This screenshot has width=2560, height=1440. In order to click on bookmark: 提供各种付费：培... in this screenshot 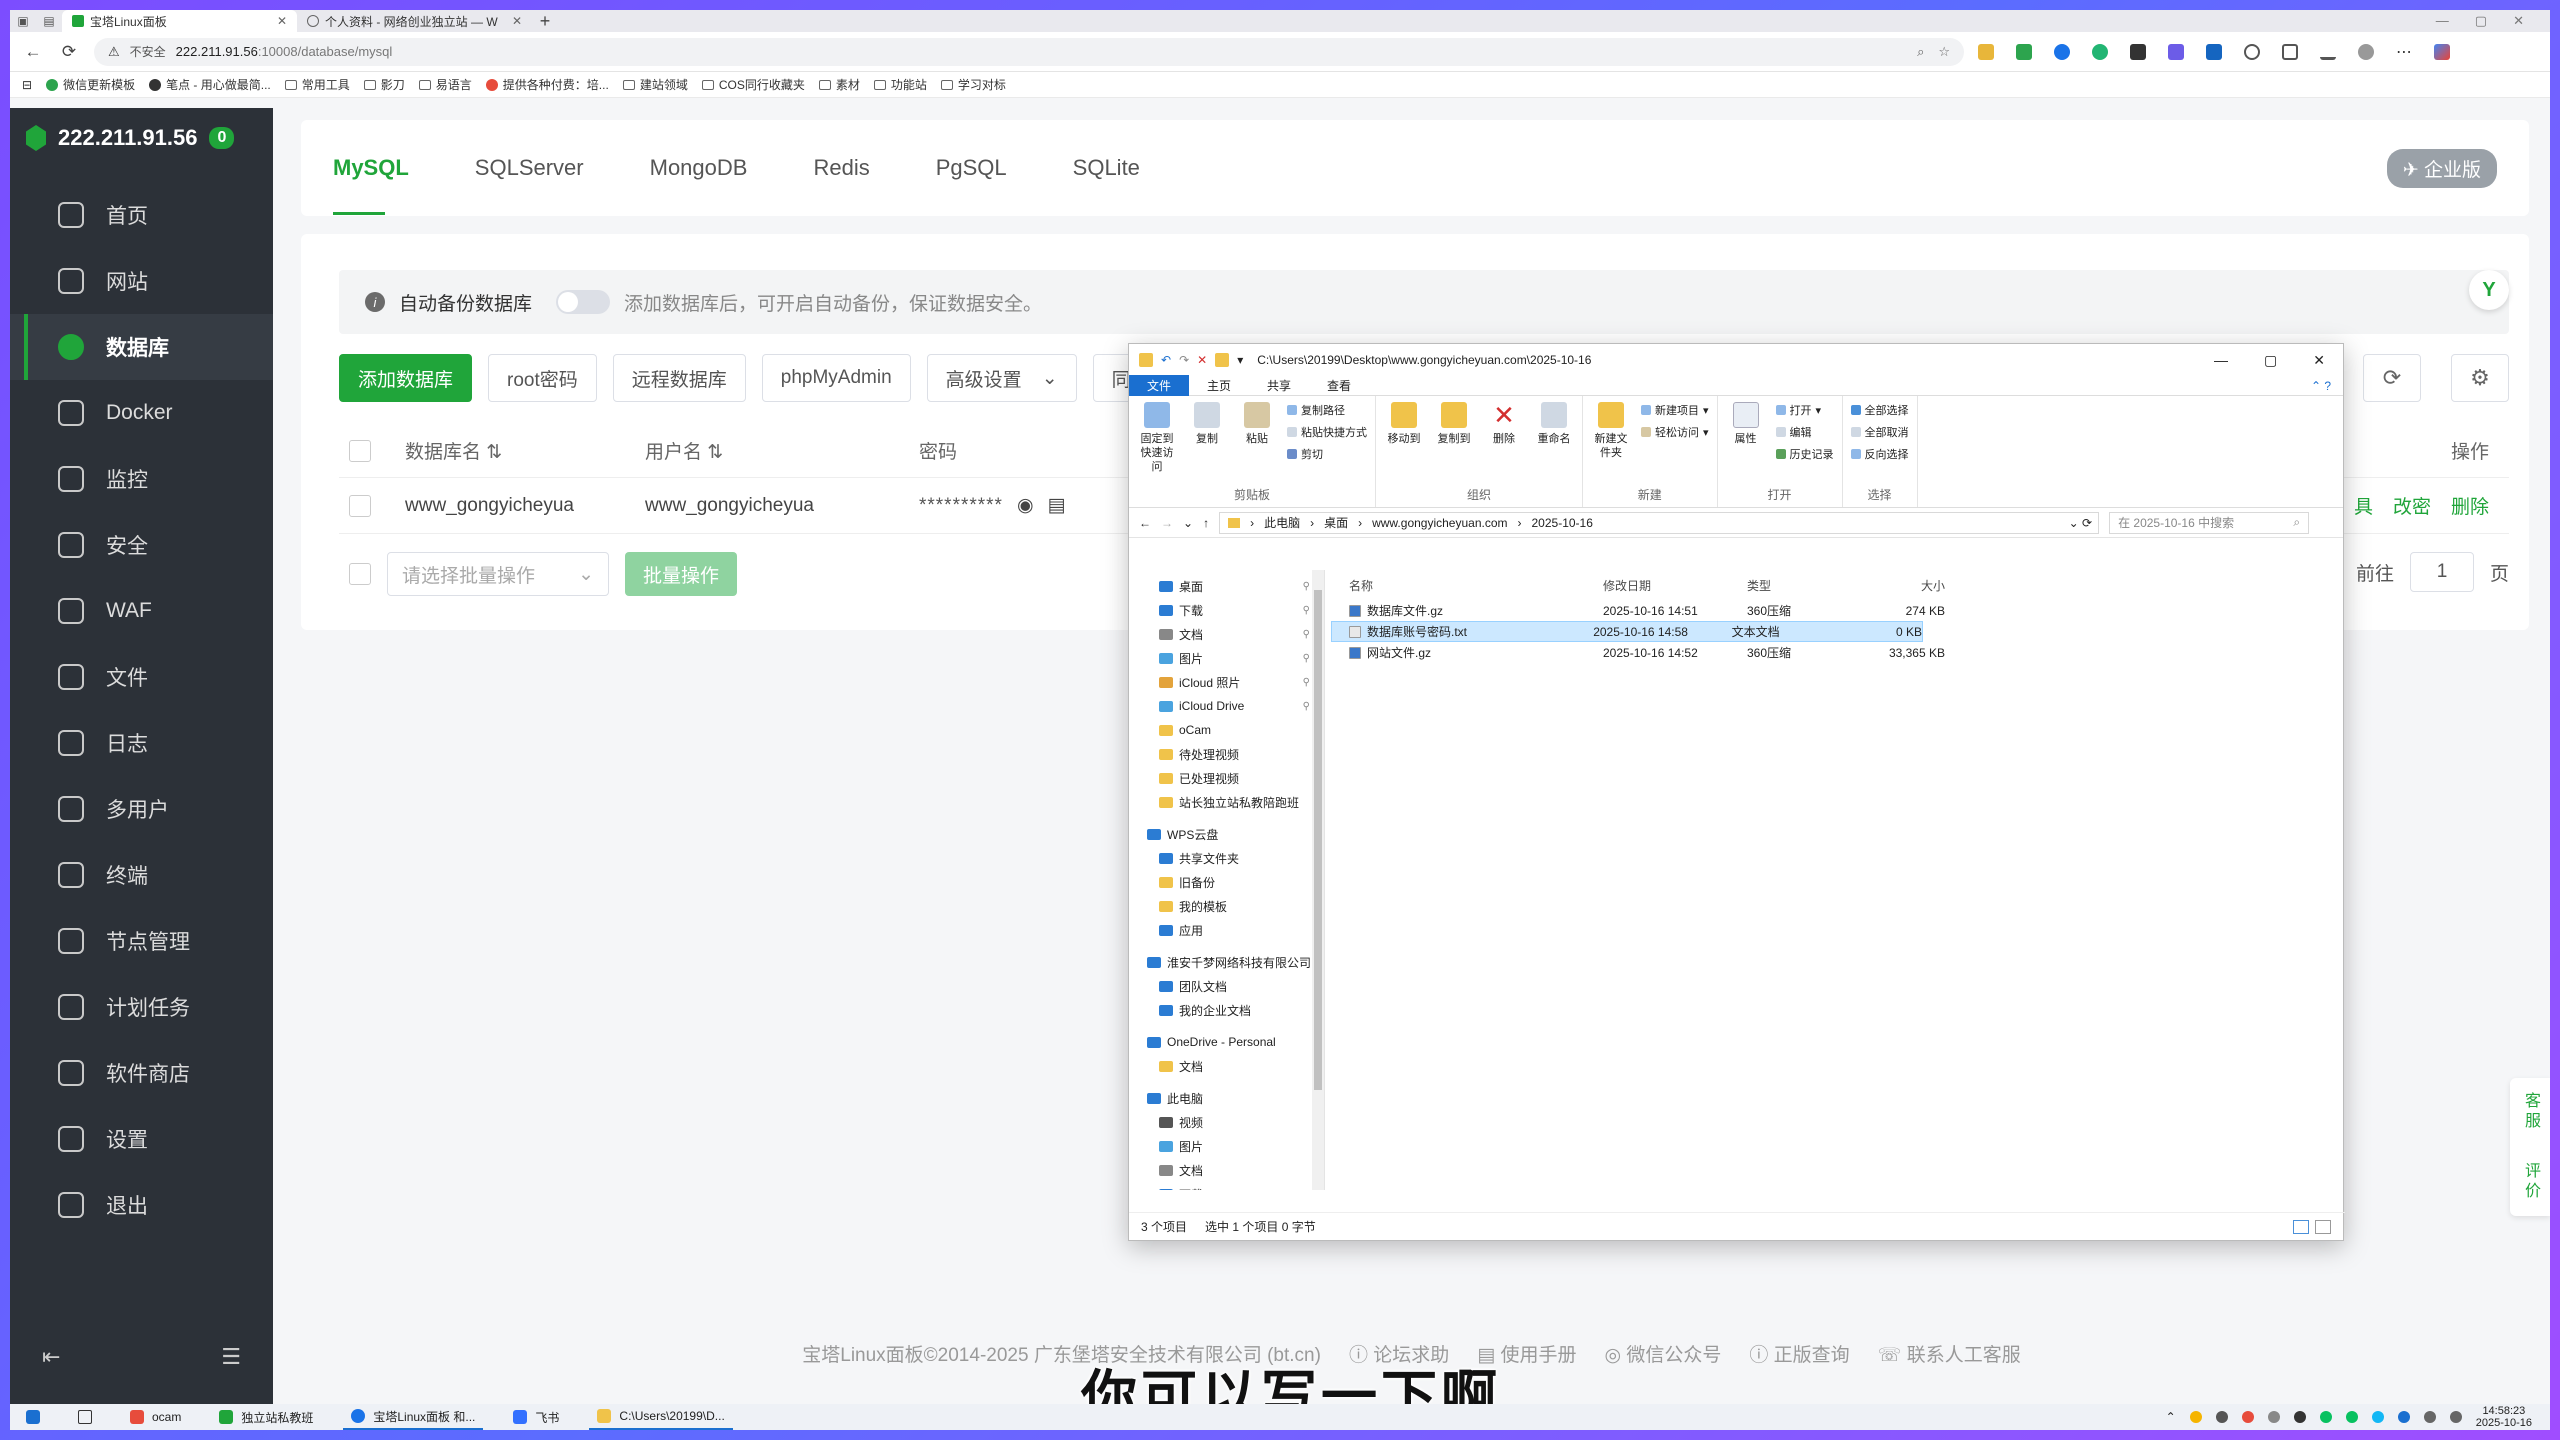, I will do `click(547, 84)`.